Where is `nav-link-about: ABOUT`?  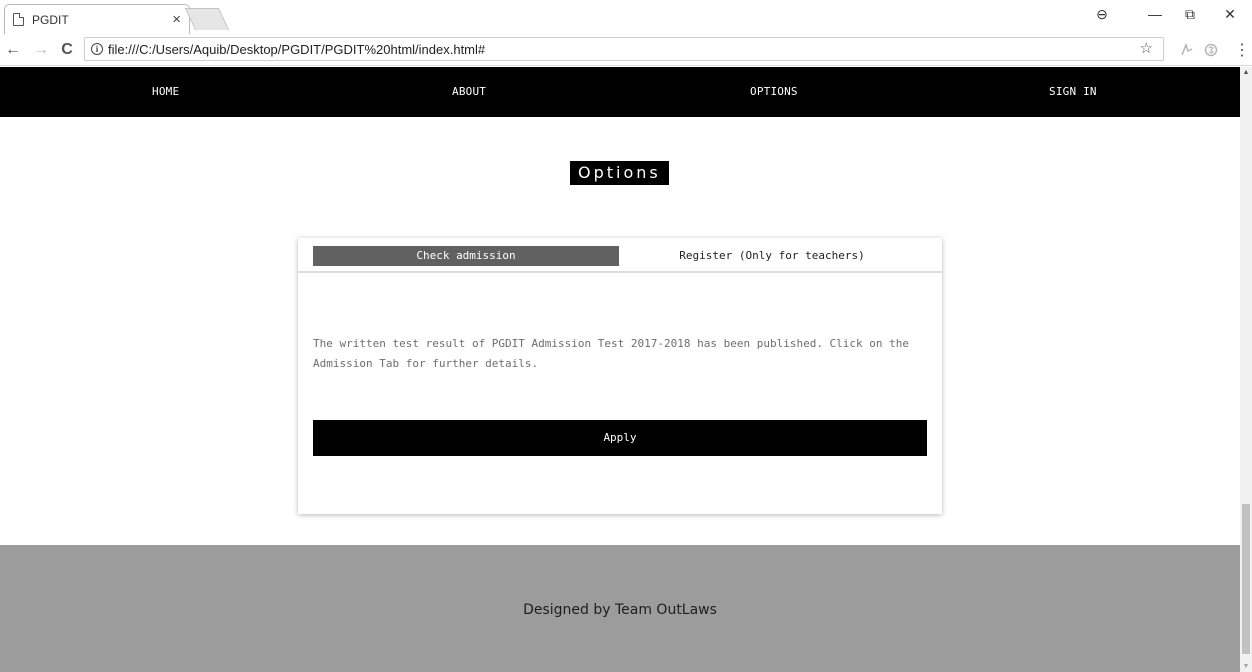
nav-link-about: ABOUT is located at coordinates (469, 91).